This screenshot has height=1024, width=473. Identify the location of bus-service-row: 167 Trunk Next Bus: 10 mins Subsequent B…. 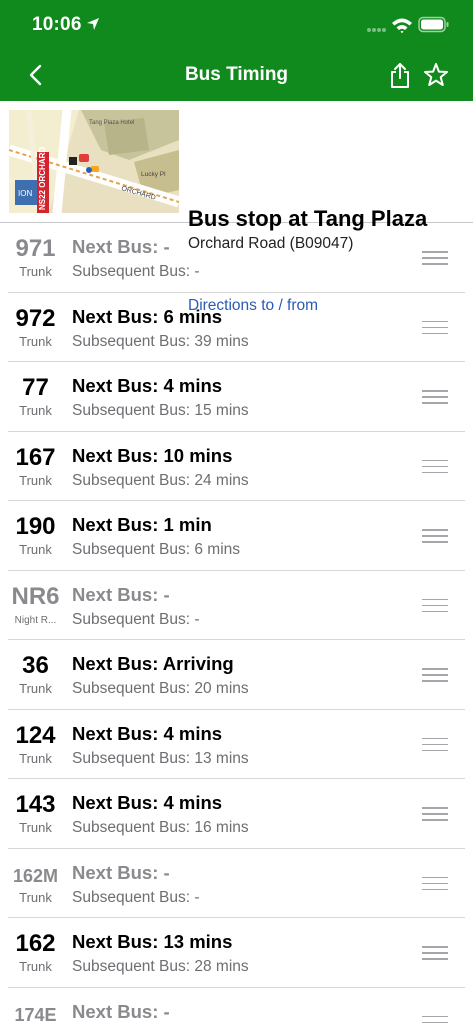
(236, 467).